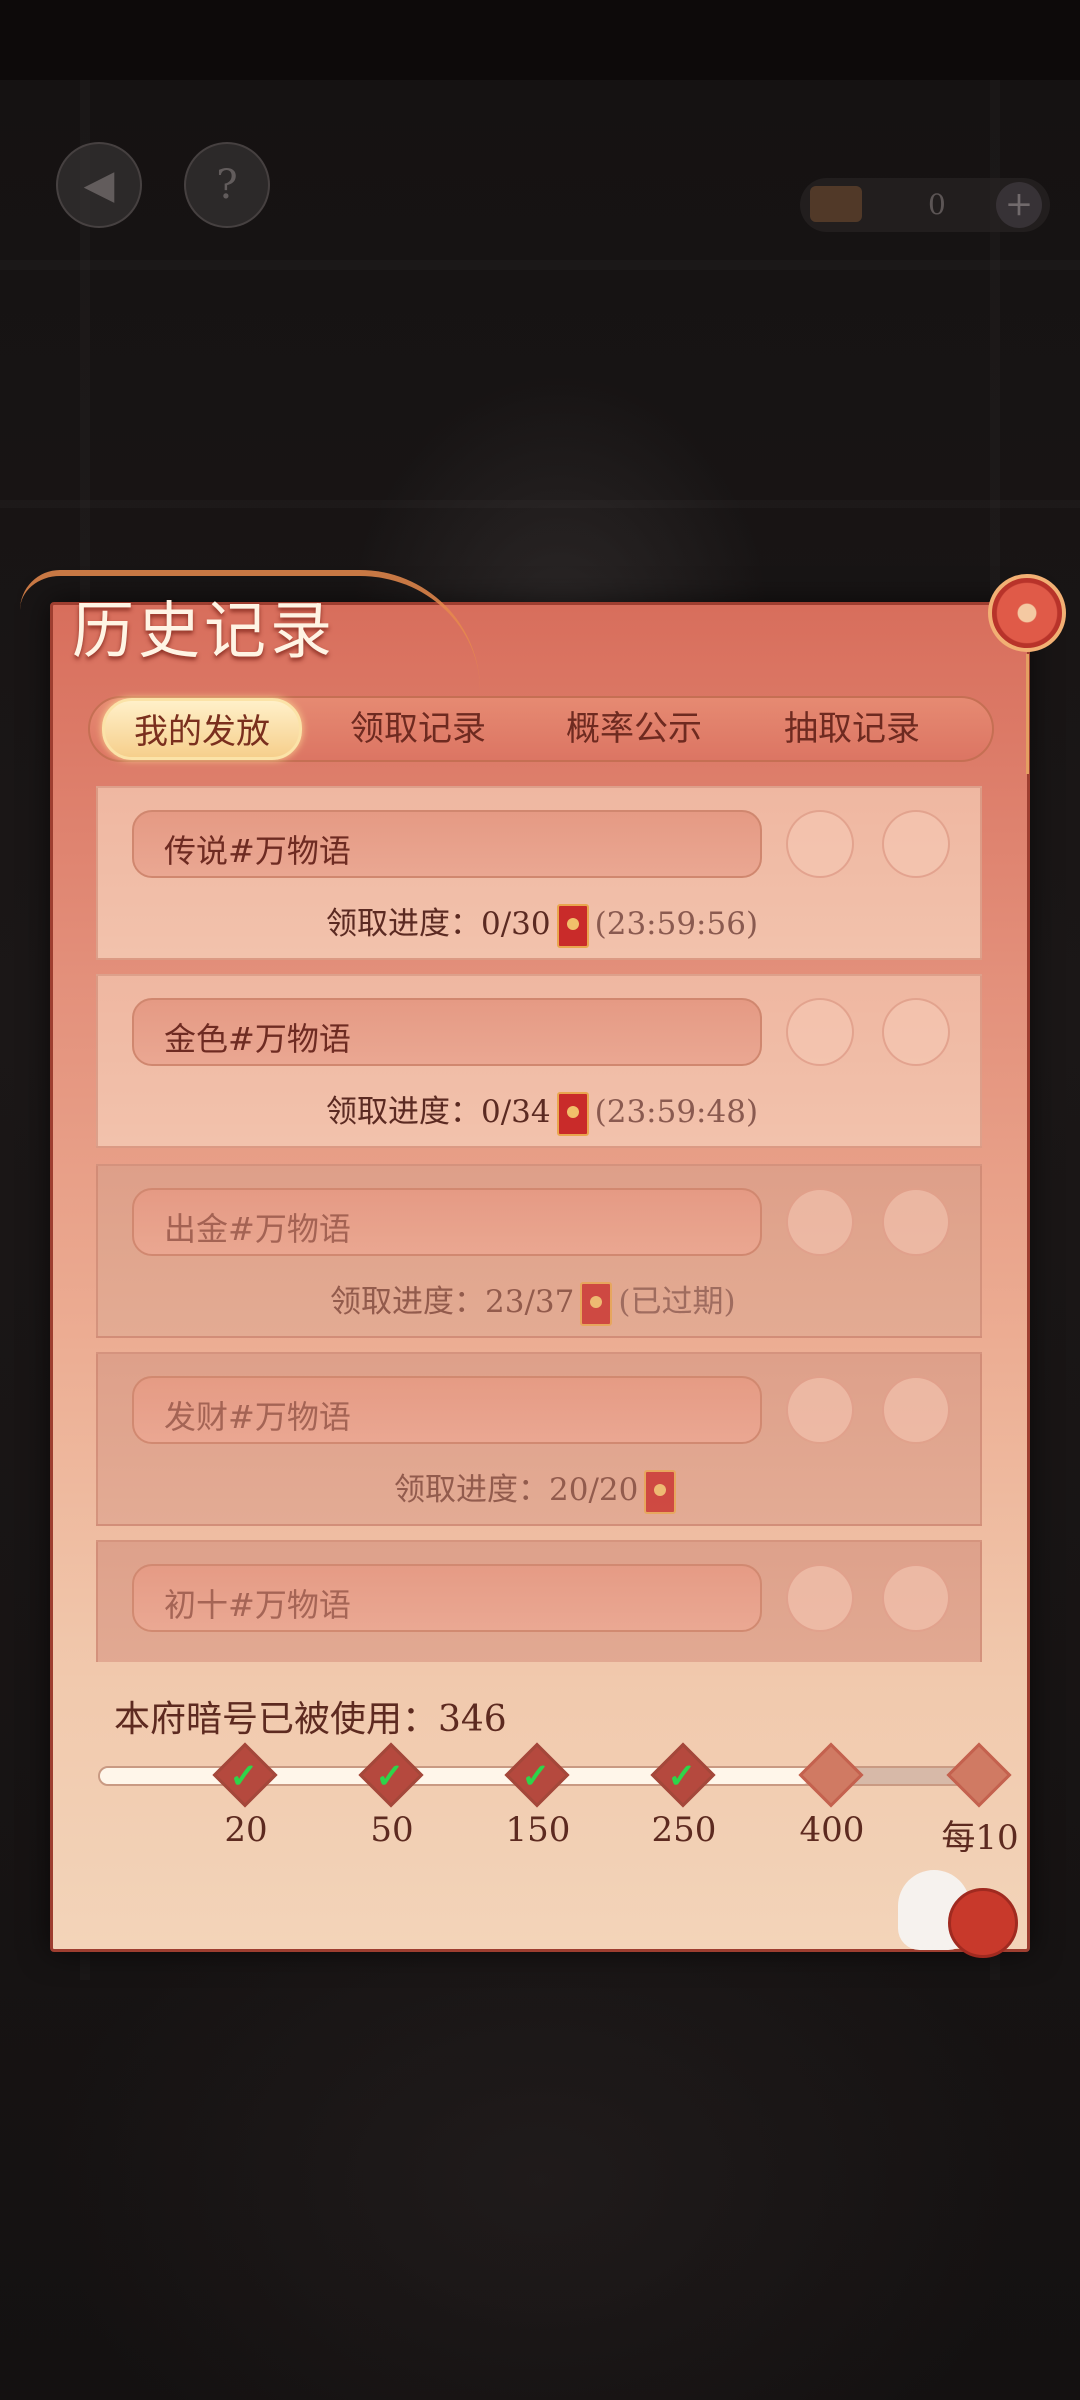 This screenshot has width=1080, height=2400. I want to click on currency-value: 0, so click(937, 204).